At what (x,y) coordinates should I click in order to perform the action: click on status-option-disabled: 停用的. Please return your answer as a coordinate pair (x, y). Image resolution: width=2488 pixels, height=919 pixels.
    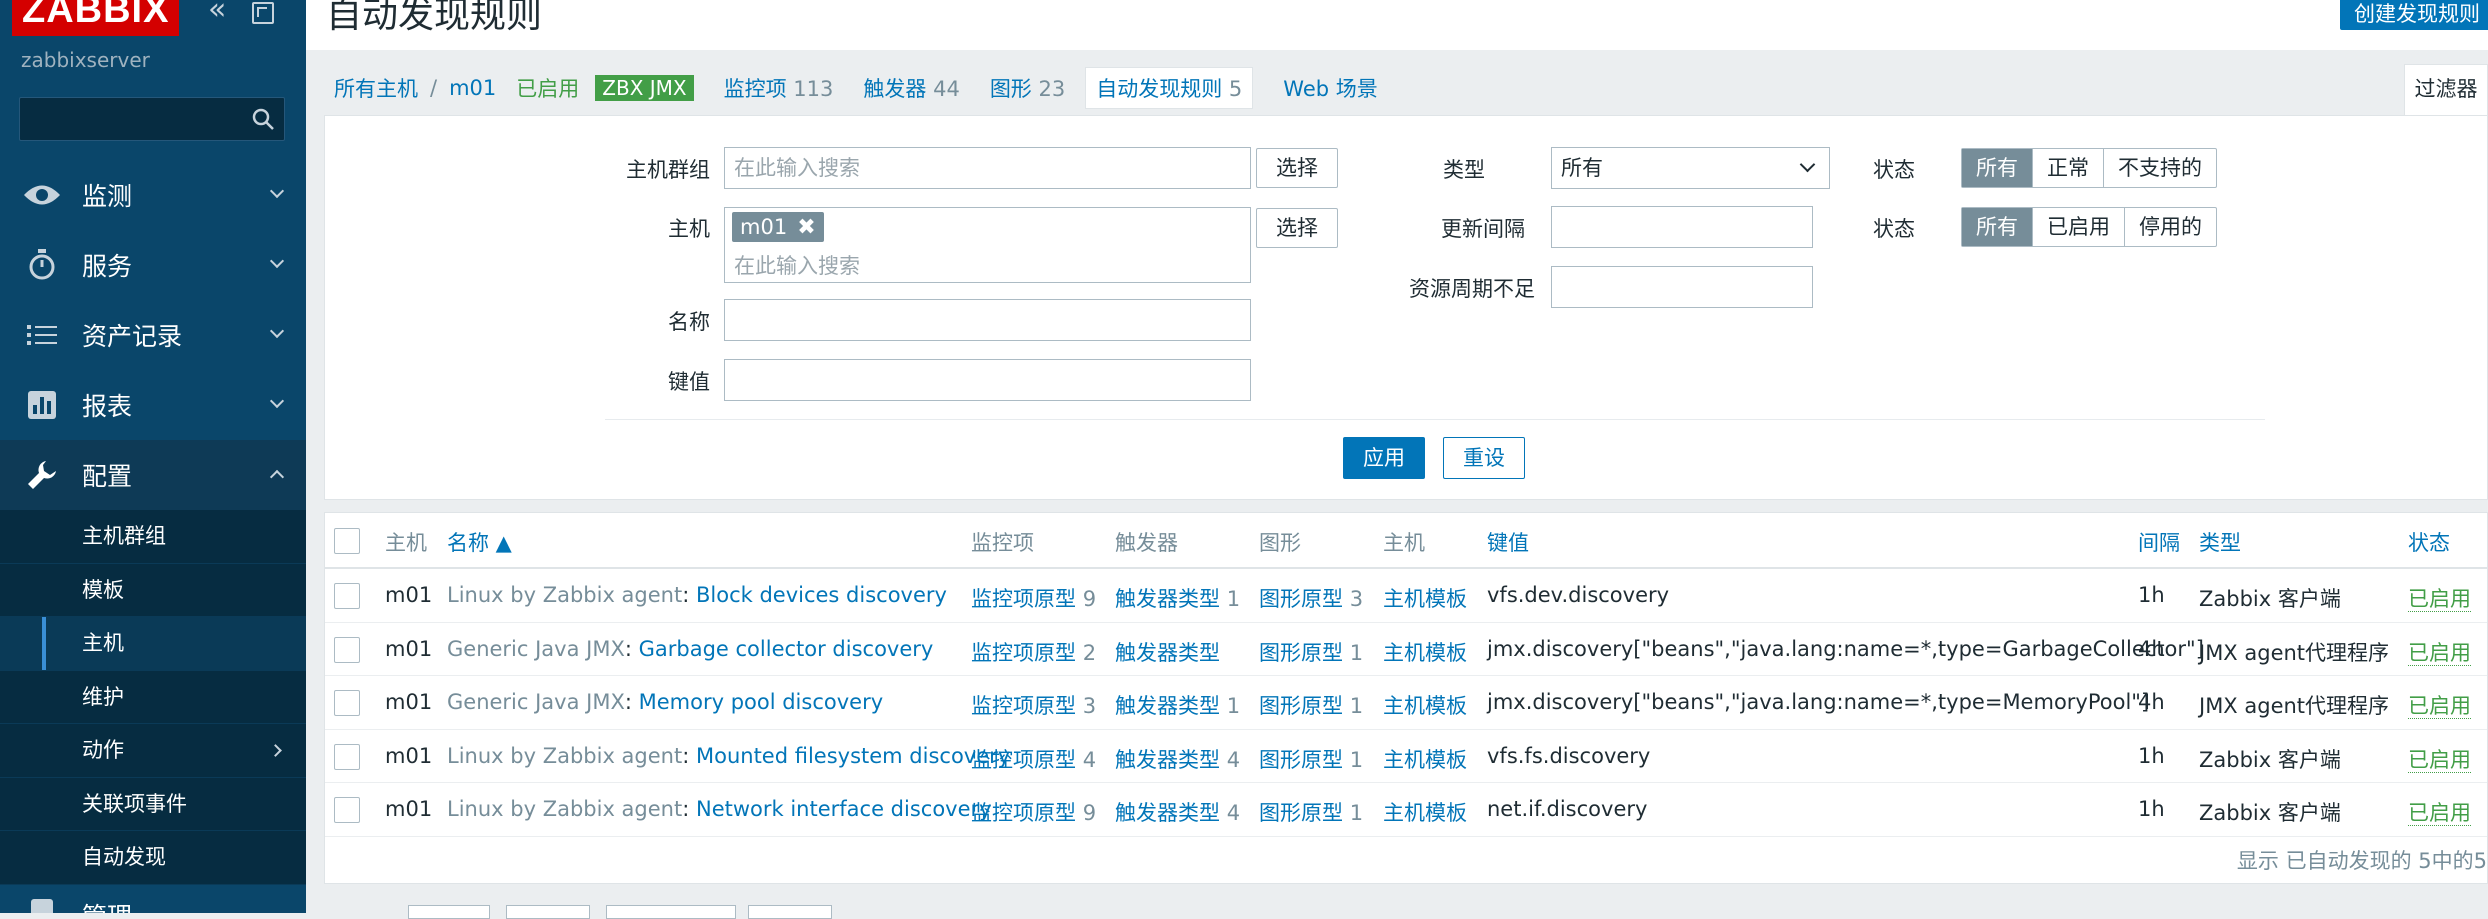
    Looking at the image, I should click on (2170, 227).